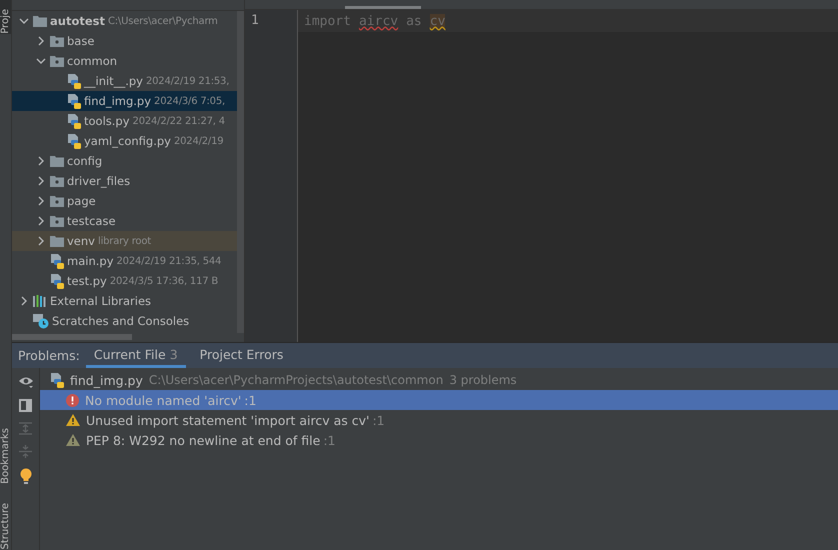  What do you see at coordinates (5, 17) in the screenshot?
I see `project-tool-tab: Proje` at bounding box center [5, 17].